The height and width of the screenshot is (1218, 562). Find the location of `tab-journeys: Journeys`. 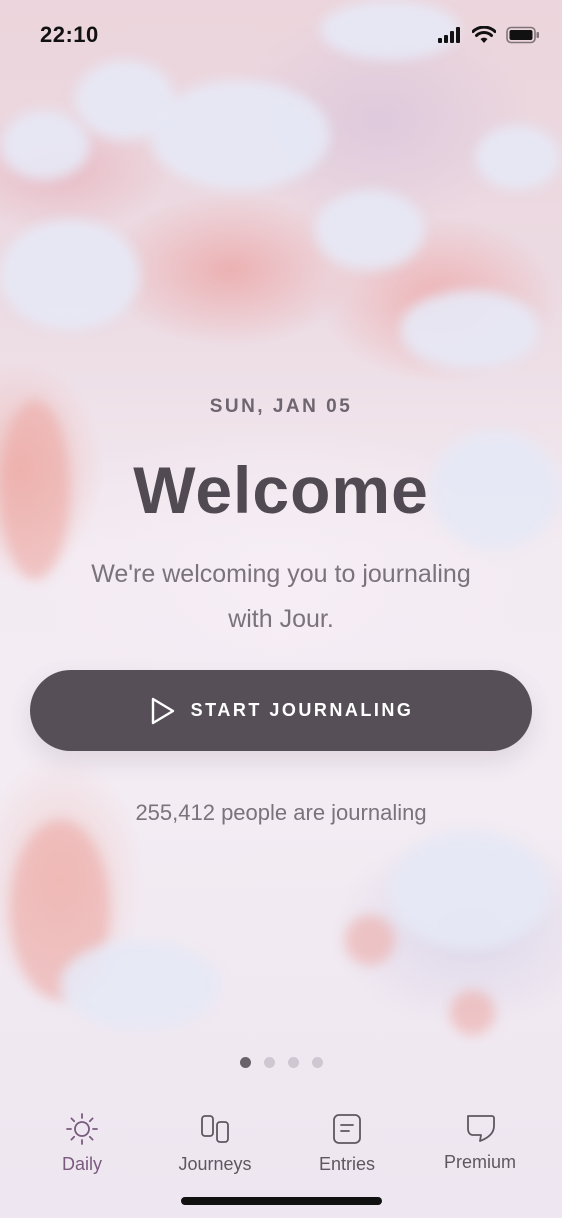

tab-journeys: Journeys is located at coordinates (215, 1143).